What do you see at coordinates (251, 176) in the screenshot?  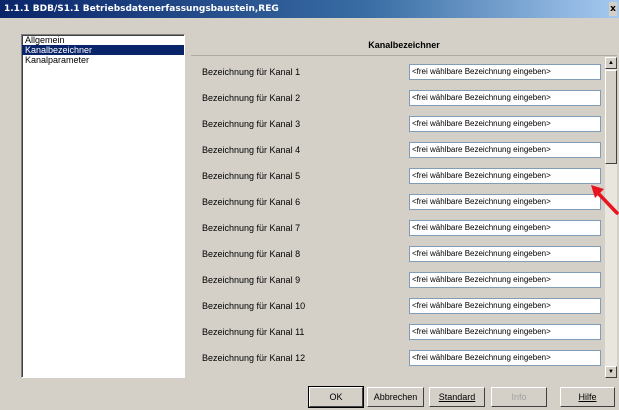 I see `channel-label: Bezeichnung für Kanal 5` at bounding box center [251, 176].